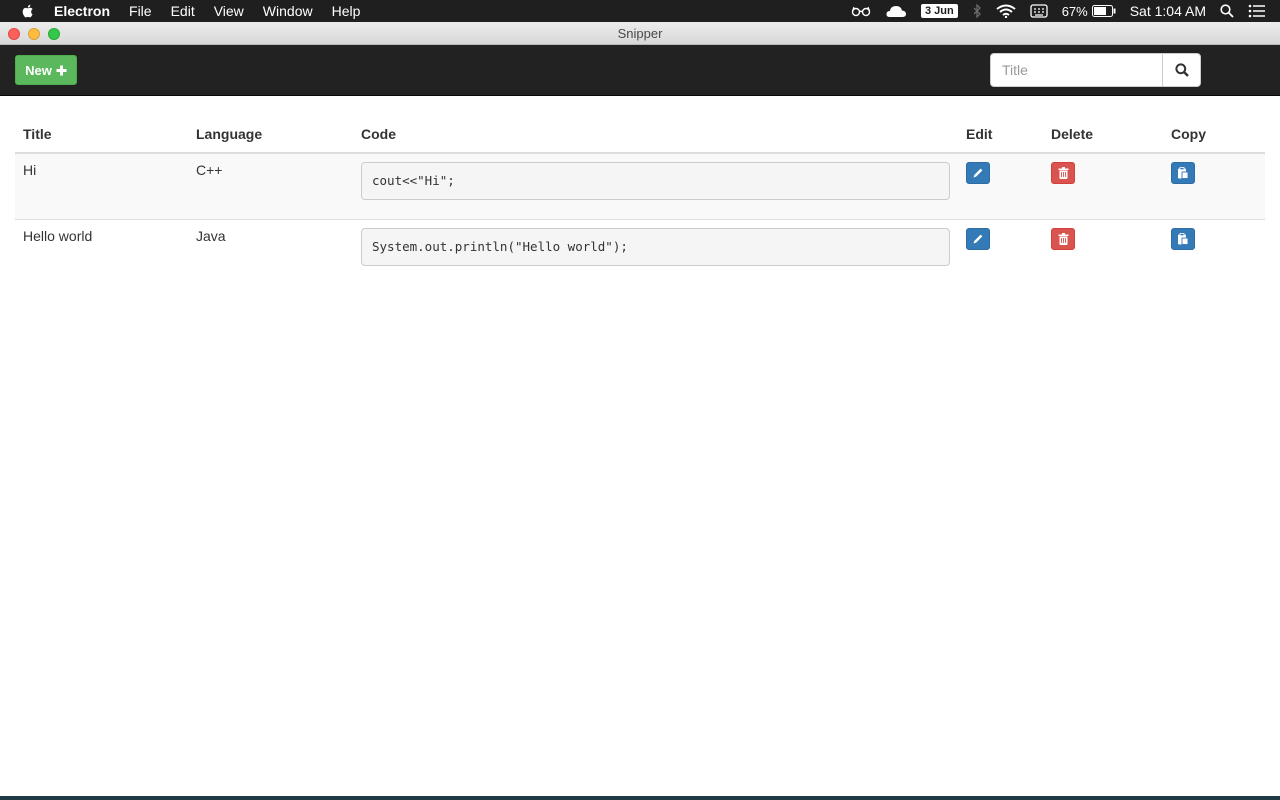 The width and height of the screenshot is (1280, 800). I want to click on new-snippet-button: New, so click(46, 70).